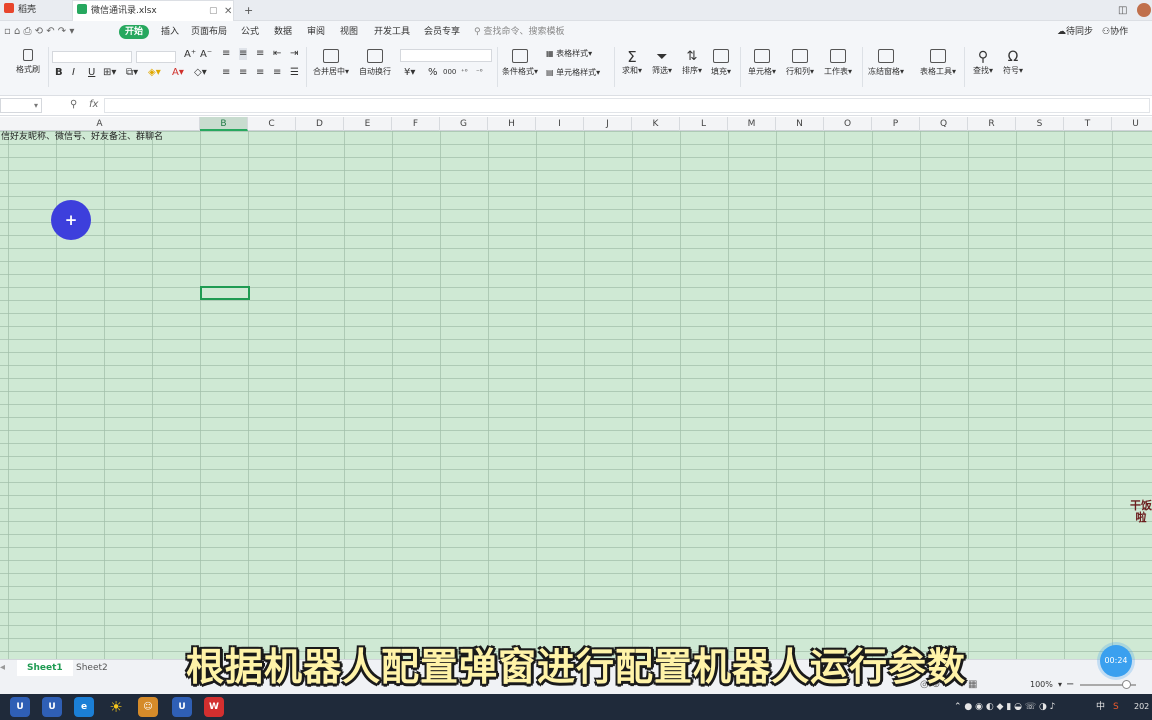 Image resolution: width=1152 pixels, height=720 pixels. Describe the element at coordinates (132, 73) in the screenshot. I see `theme-icon: ⧉▾` at that location.